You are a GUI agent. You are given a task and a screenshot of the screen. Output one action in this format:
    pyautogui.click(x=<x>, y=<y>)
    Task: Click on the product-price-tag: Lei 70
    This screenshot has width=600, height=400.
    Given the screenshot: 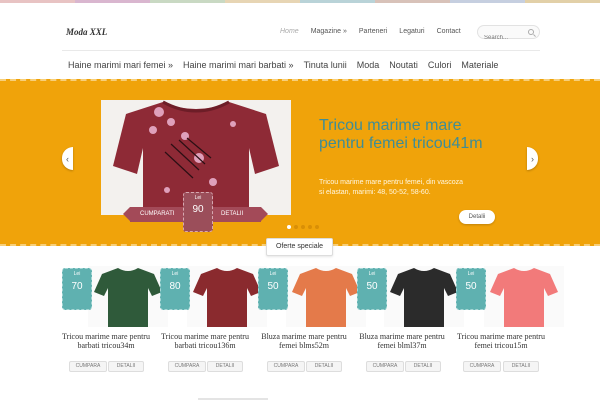 What is the action you would take?
    pyautogui.click(x=77, y=289)
    